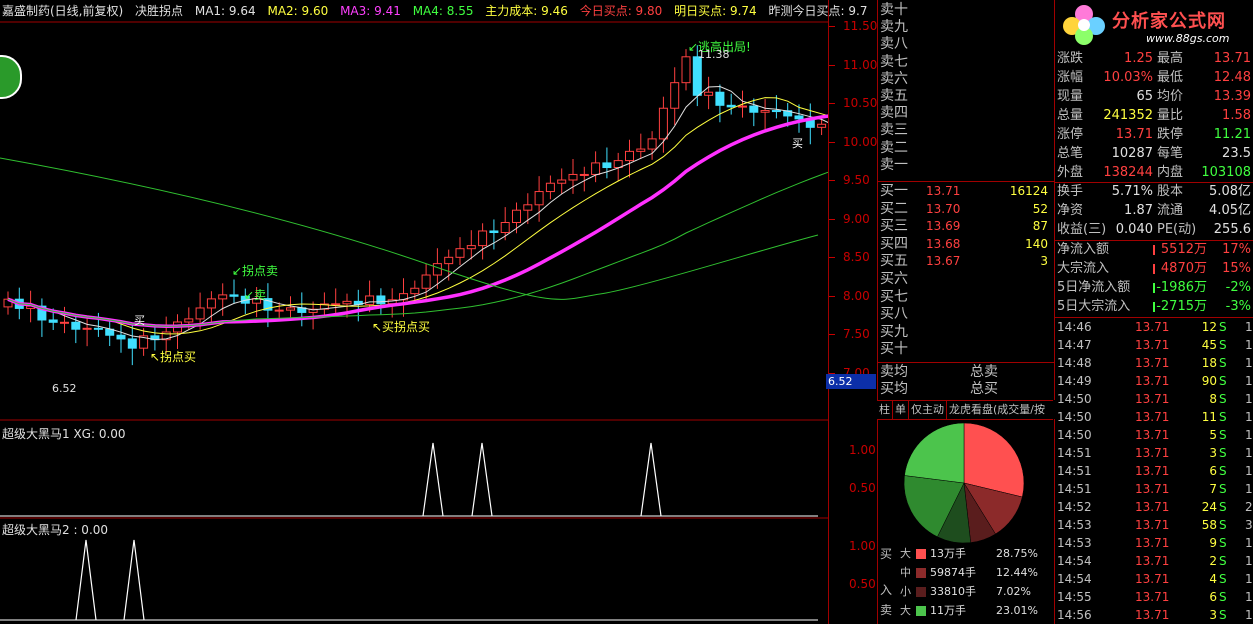 The width and height of the screenshot is (1253, 624). Describe the element at coordinates (1154, 173) in the screenshot. I see `quote-stat-row: 外盘 138244 内盘 103108` at that location.